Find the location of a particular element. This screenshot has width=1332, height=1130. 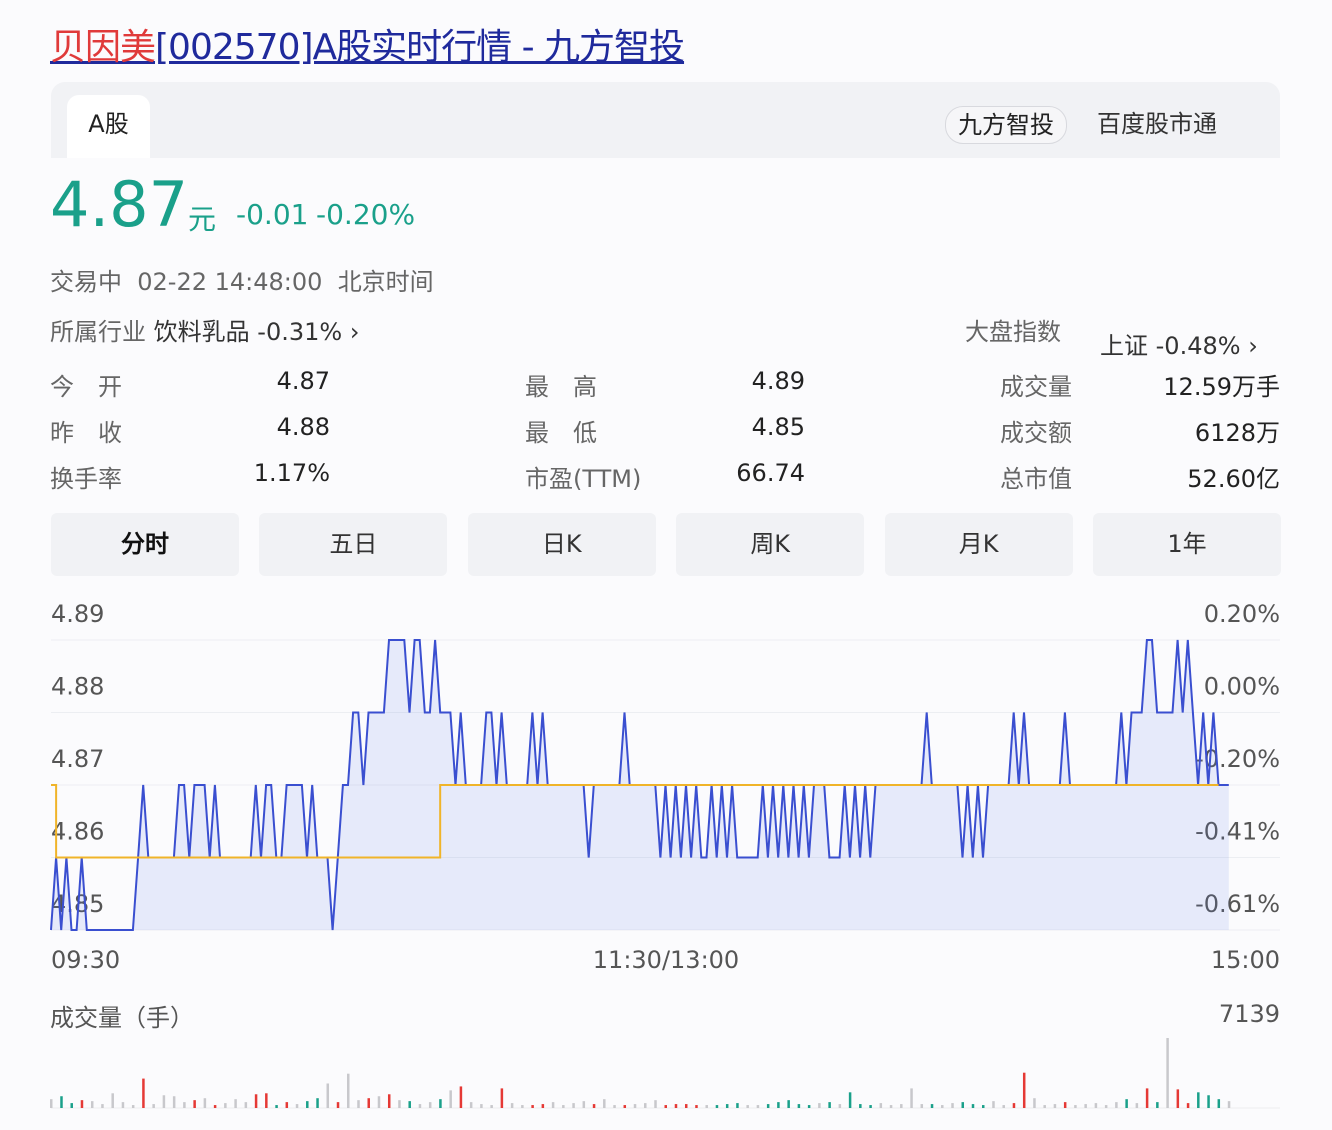

y-left-tick: 4.86 is located at coordinates (77, 832).